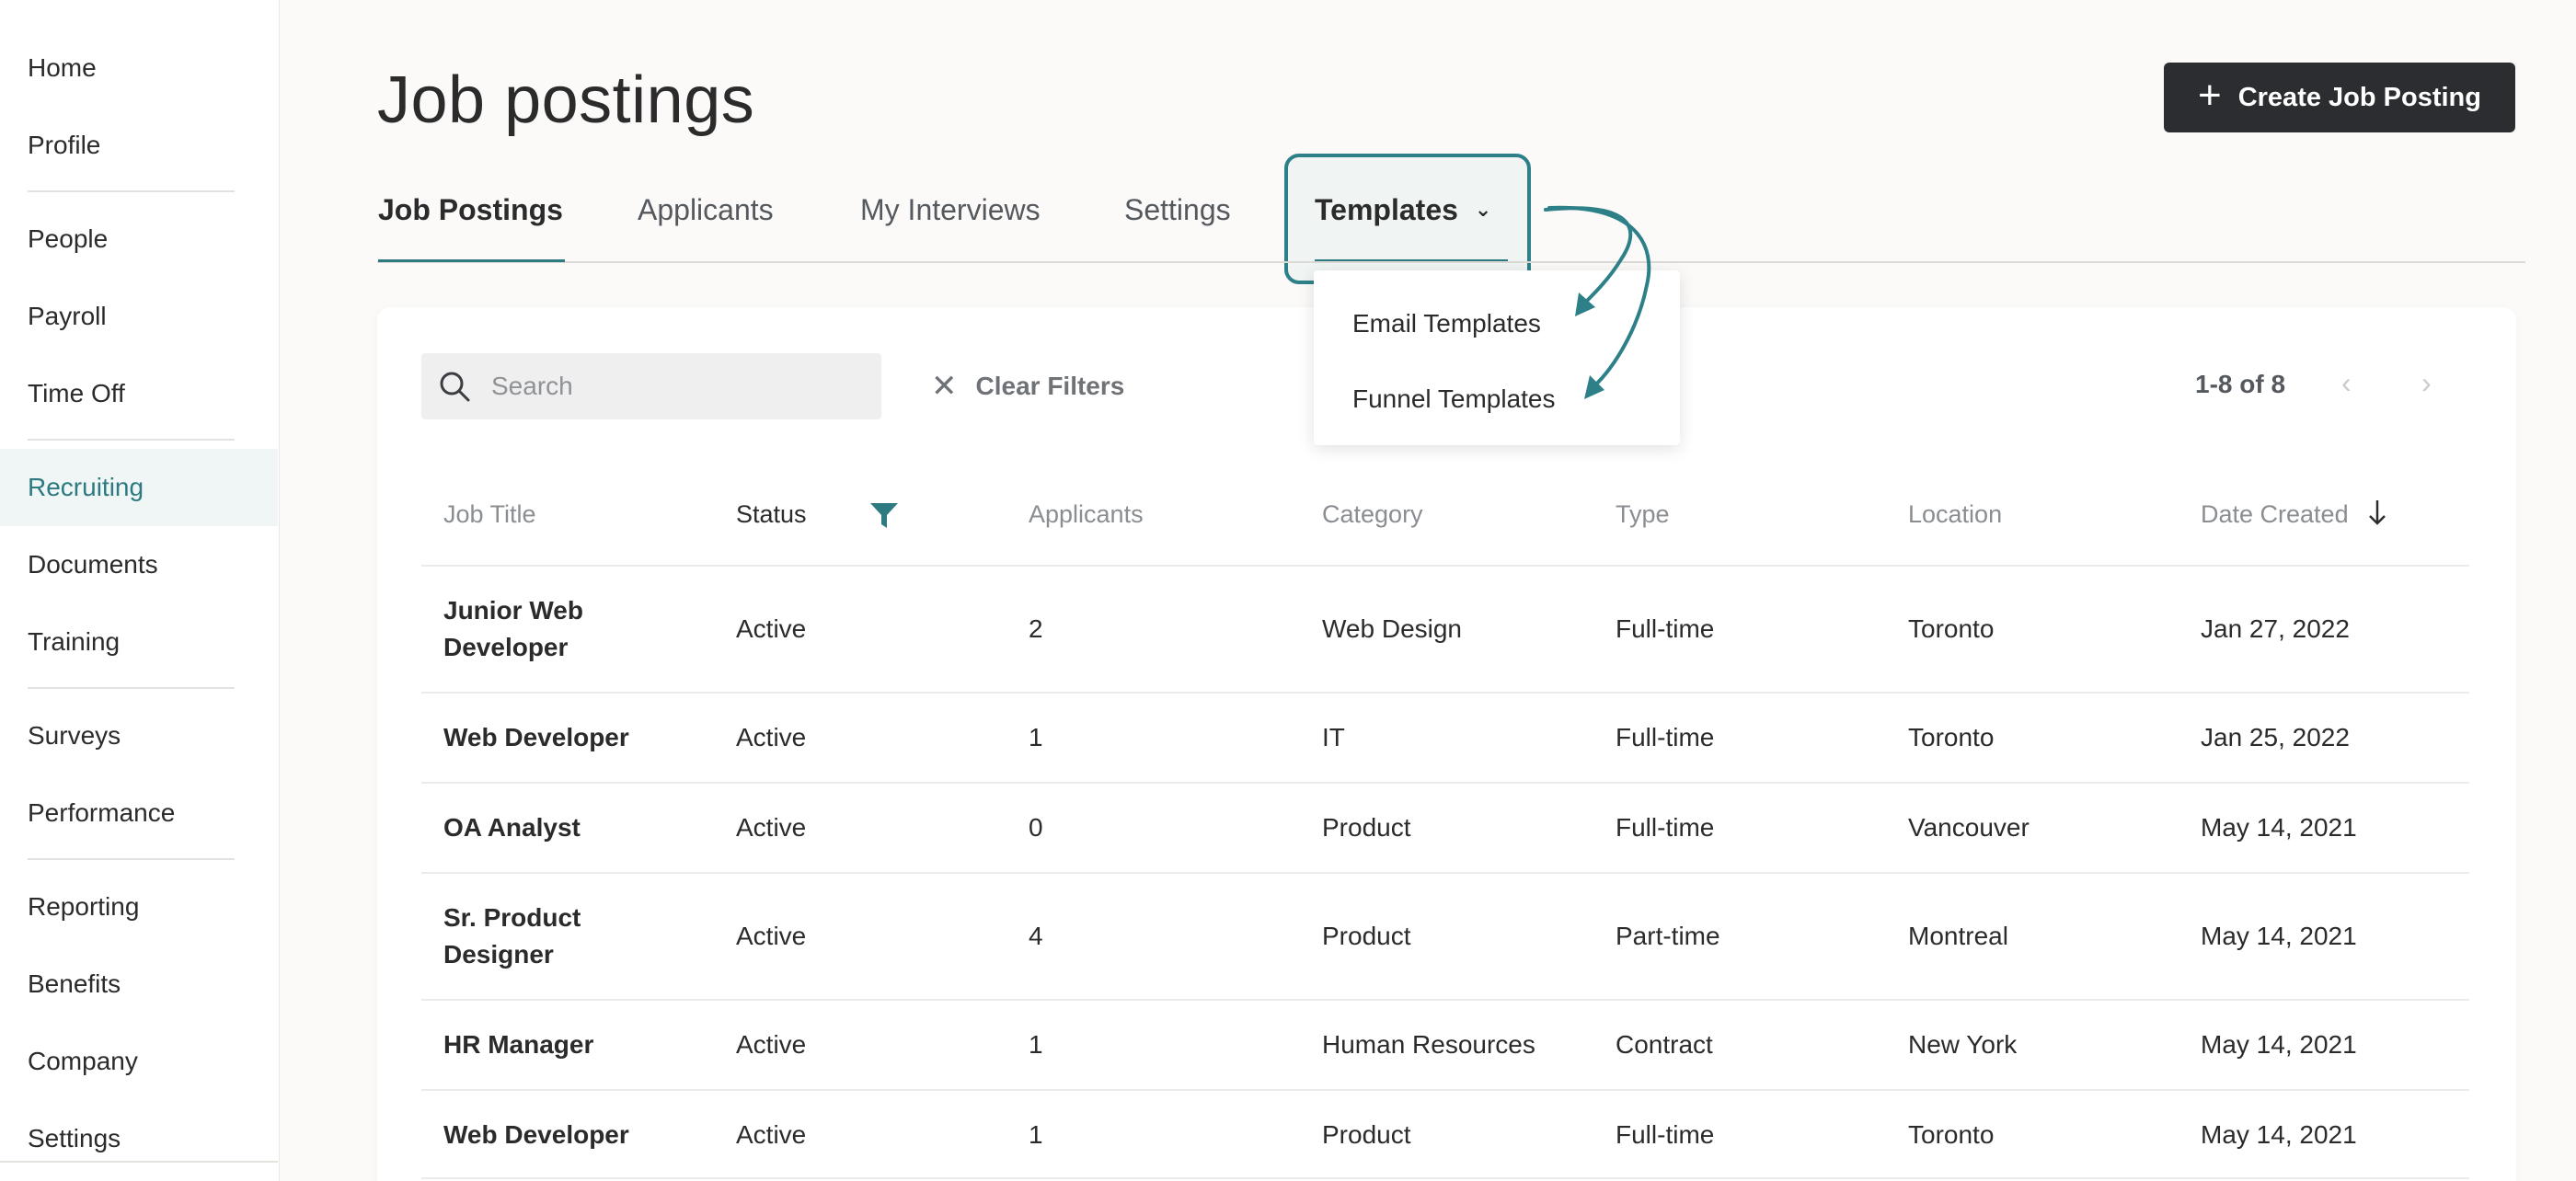 The image size is (2576, 1181). What do you see at coordinates (62, 67) in the screenshot?
I see `sidebar-item-label: Home` at bounding box center [62, 67].